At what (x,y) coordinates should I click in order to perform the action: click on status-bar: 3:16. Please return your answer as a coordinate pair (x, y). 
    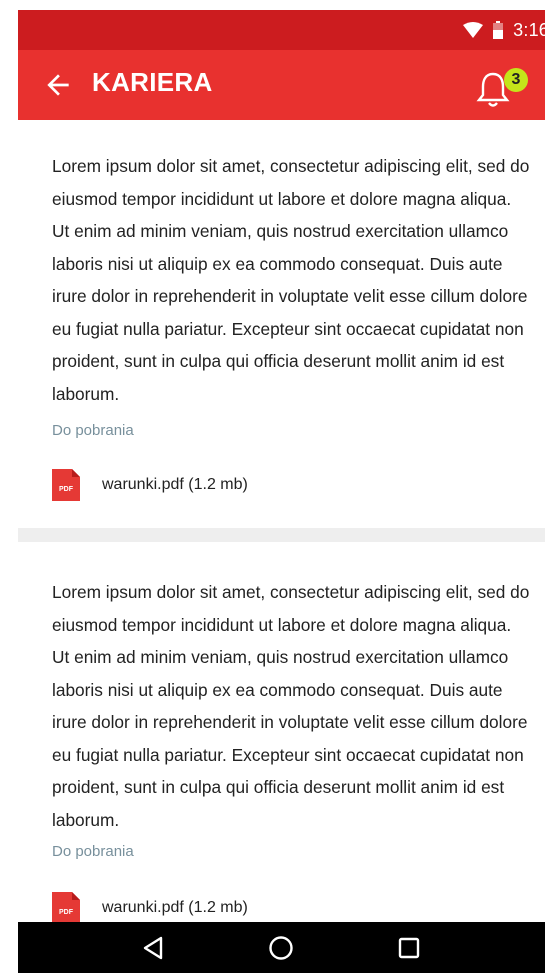
    Looking at the image, I should click on (281, 30).